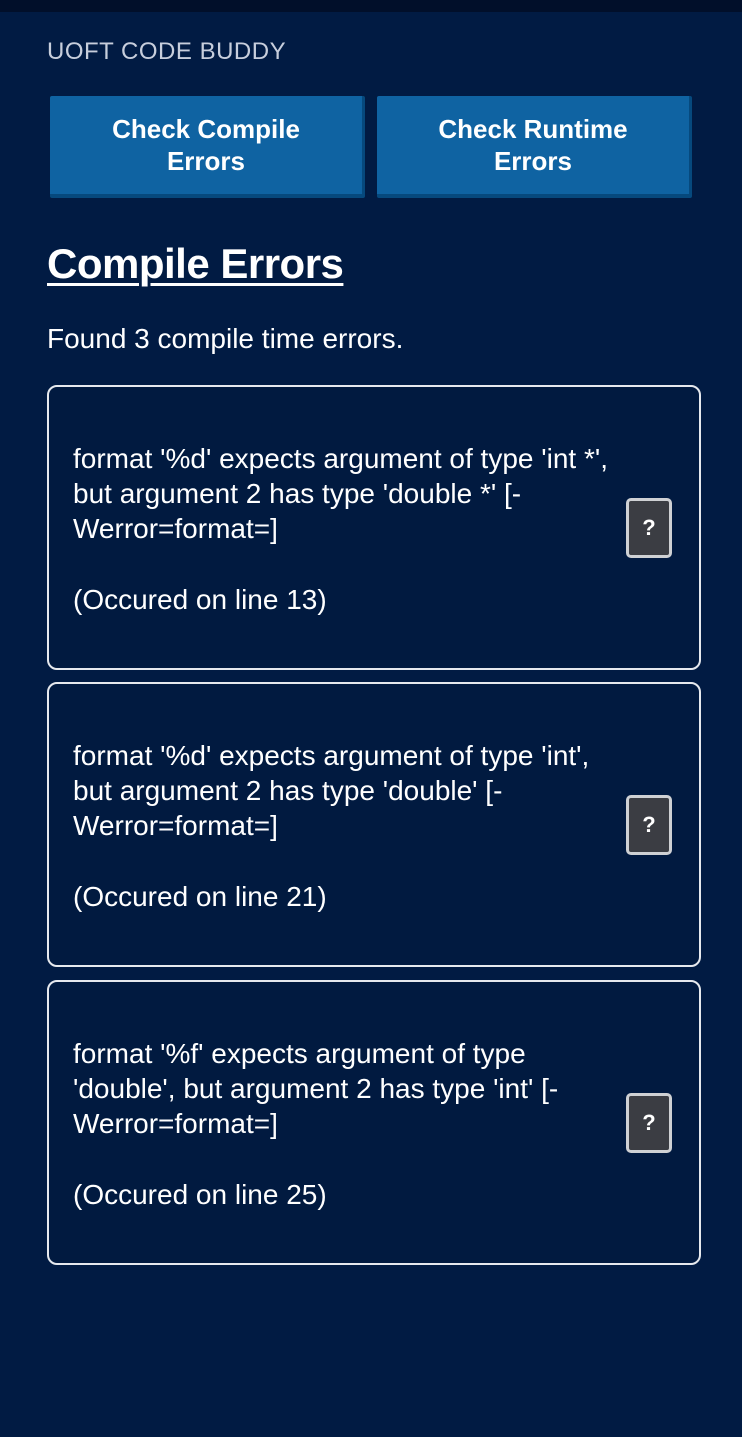 Image resolution: width=742 pixels, height=1437 pixels. What do you see at coordinates (200, 1194) in the screenshot?
I see `error-line-number: (Occured on line 25)` at bounding box center [200, 1194].